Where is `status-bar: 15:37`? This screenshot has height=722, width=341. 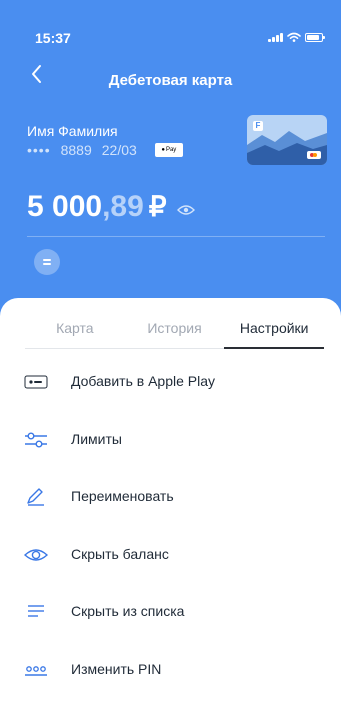
status-bar: 15:37 is located at coordinates (170, 30).